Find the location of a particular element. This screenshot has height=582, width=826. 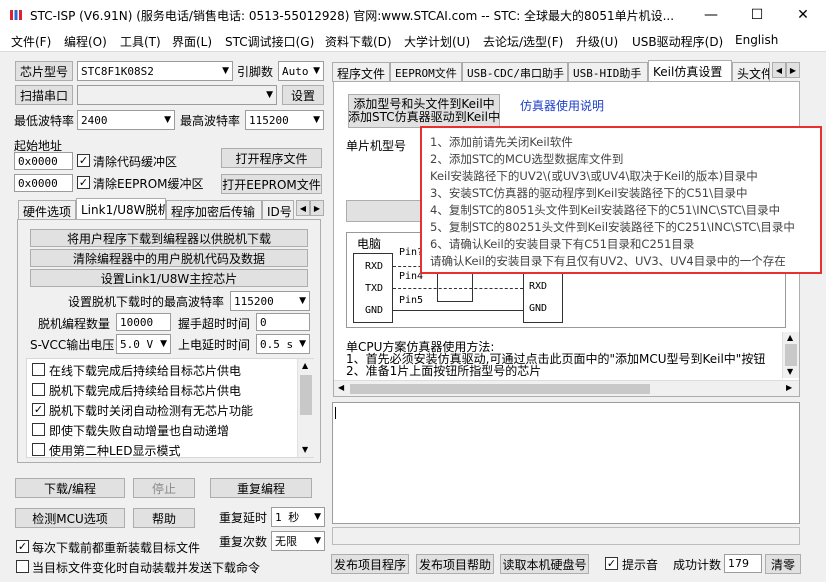

method-scrollbar: ▲ ▼ is located at coordinates (790, 355).